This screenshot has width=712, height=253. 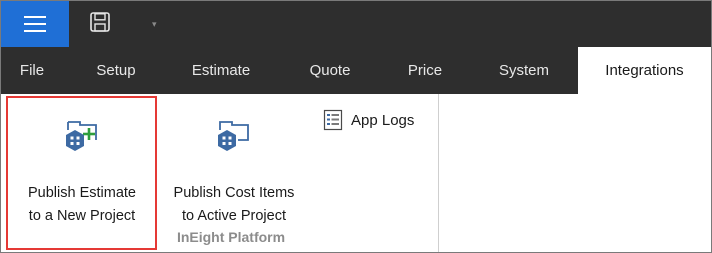 I want to click on tab-price: Price, so click(x=425, y=70).